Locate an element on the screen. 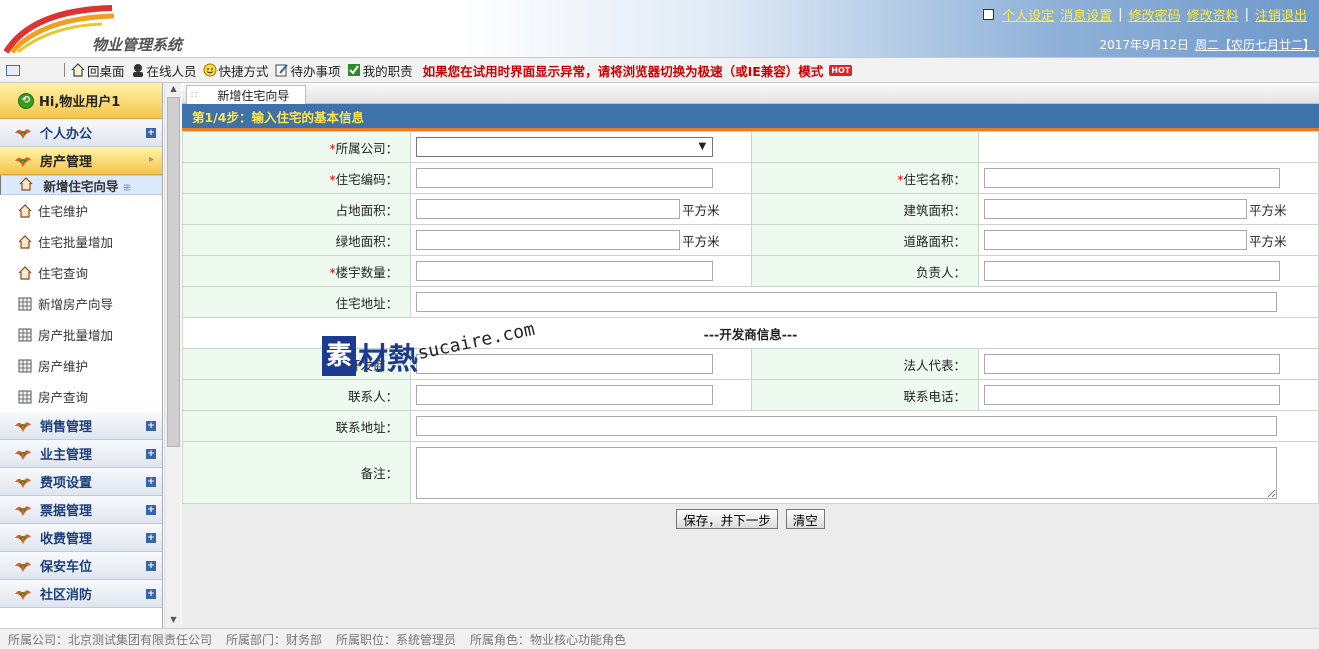 The width and height of the screenshot is (1319, 649). residence-code-input is located at coordinates (565, 178).